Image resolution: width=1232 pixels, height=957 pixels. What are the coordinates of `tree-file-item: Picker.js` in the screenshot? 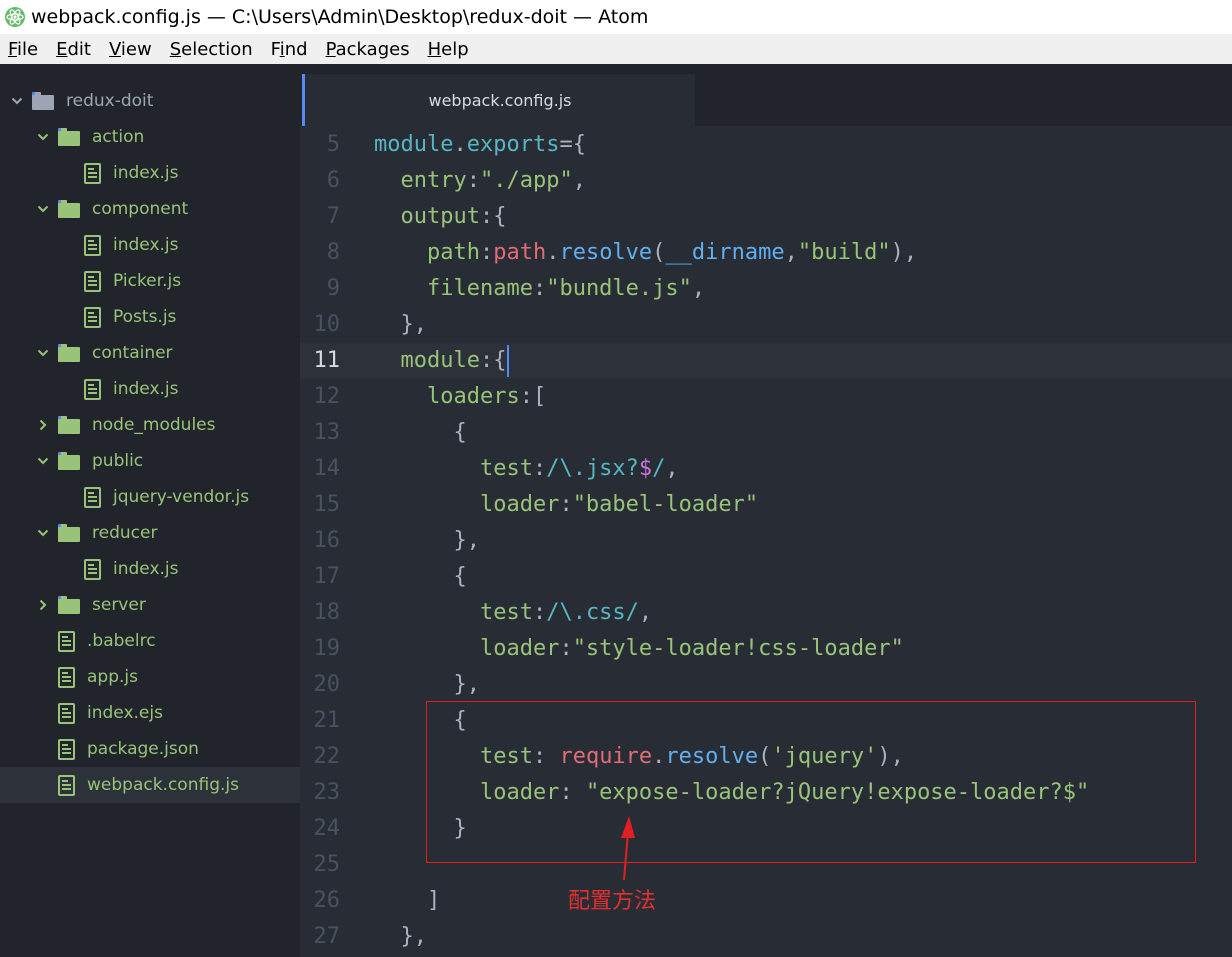 It's located at (150, 281).